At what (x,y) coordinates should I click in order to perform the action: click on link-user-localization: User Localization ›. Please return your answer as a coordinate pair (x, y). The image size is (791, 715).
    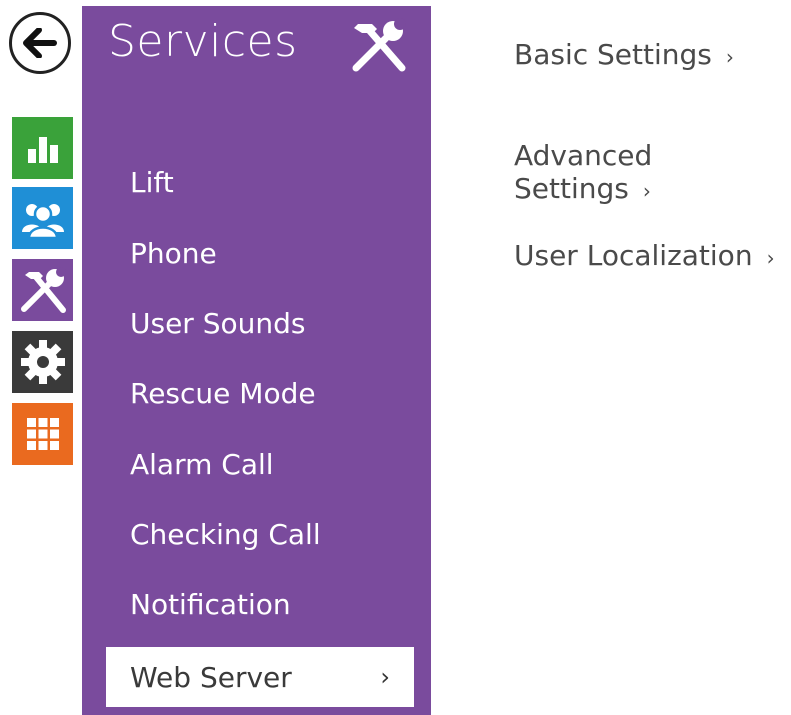
    Looking at the image, I should click on (644, 255).